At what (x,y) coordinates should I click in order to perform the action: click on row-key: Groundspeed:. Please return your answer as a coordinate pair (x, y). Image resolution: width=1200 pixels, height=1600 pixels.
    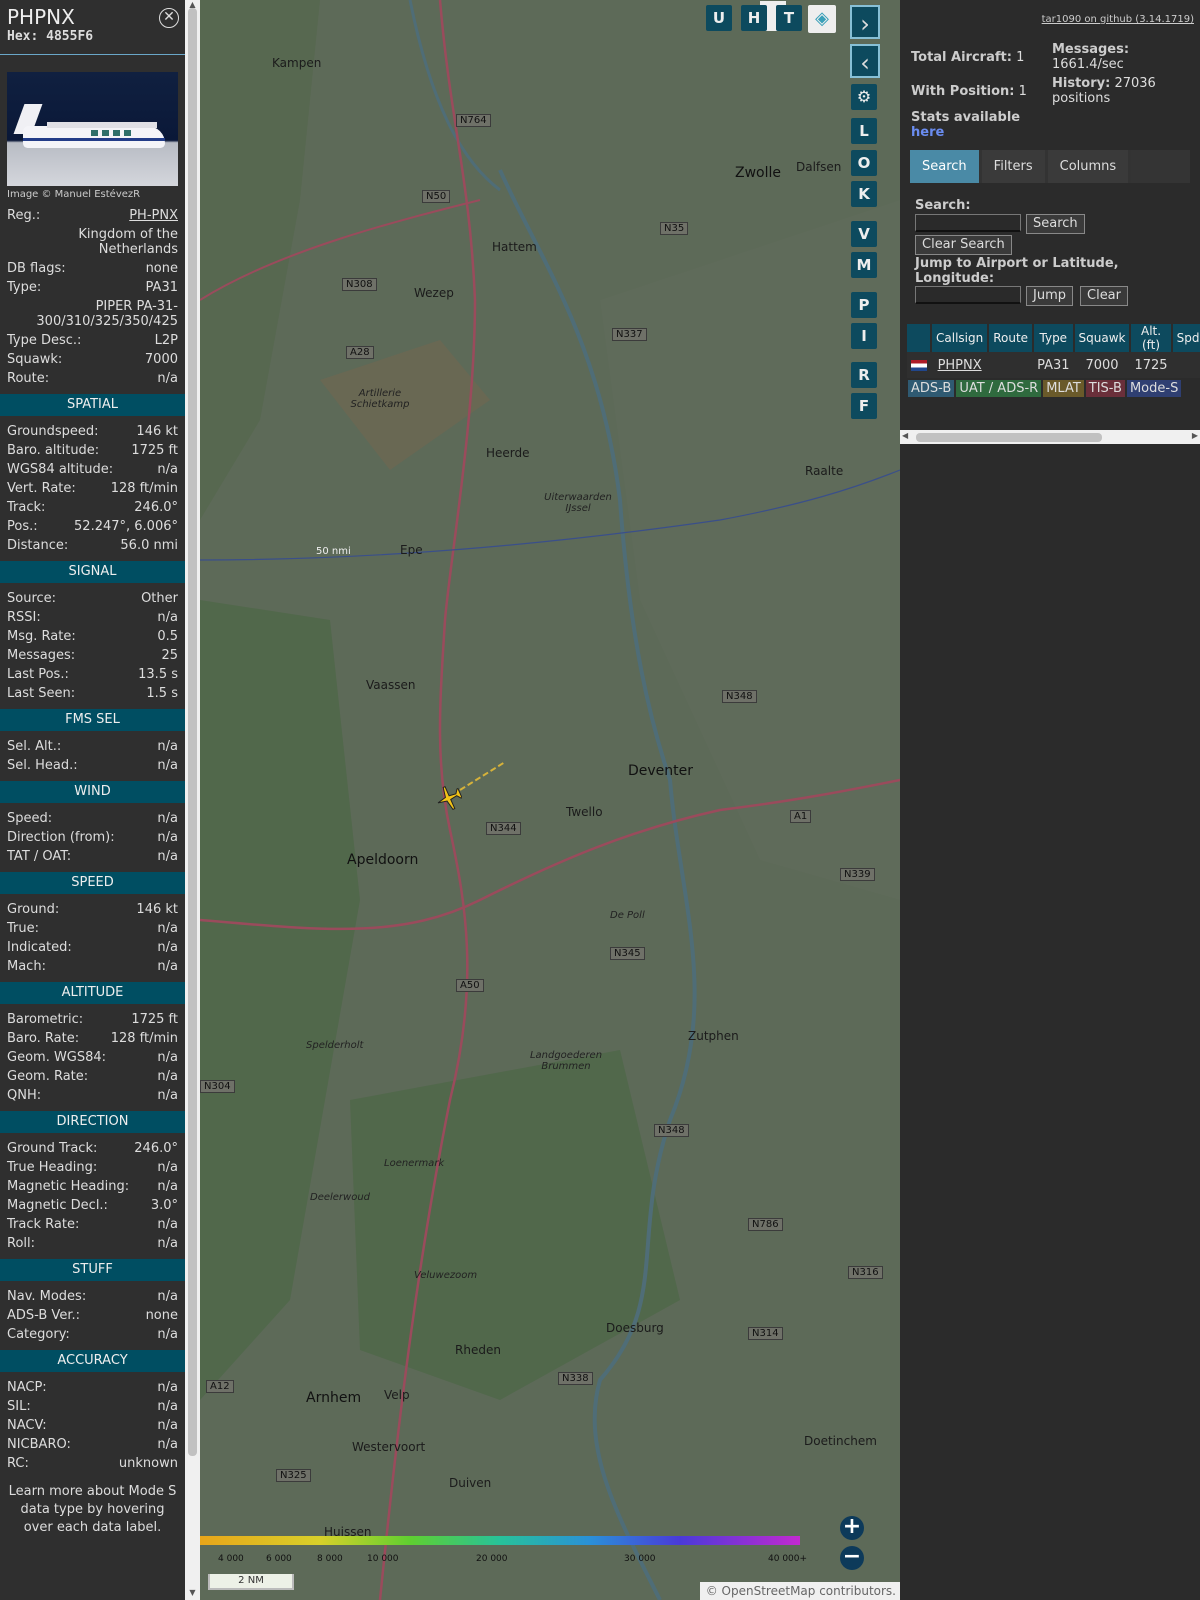
    Looking at the image, I should click on (52, 431).